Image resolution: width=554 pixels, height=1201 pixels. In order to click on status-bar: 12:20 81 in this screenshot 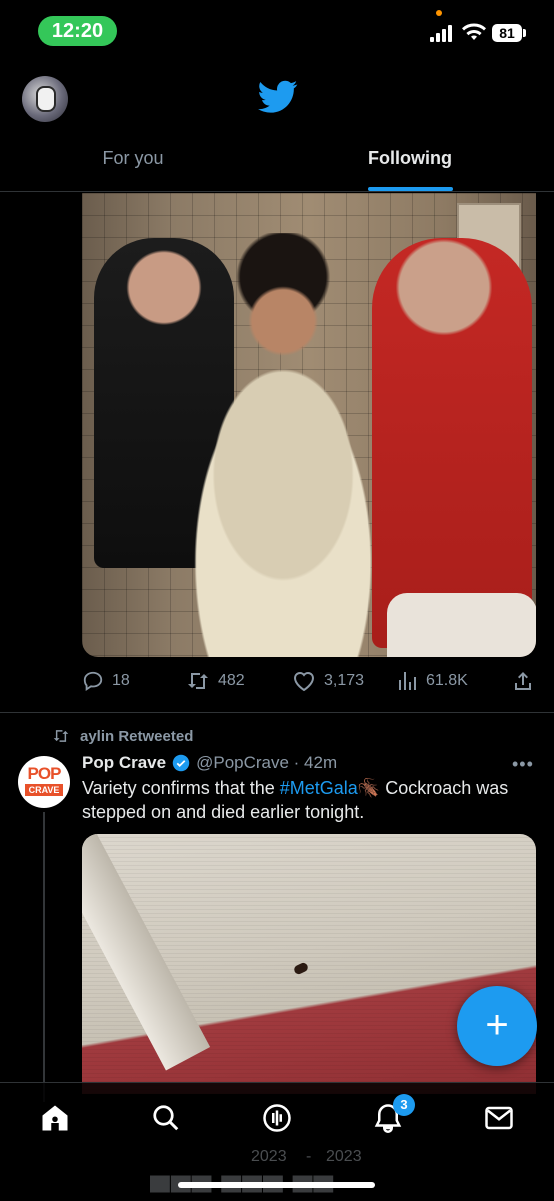, I will do `click(277, 30)`.